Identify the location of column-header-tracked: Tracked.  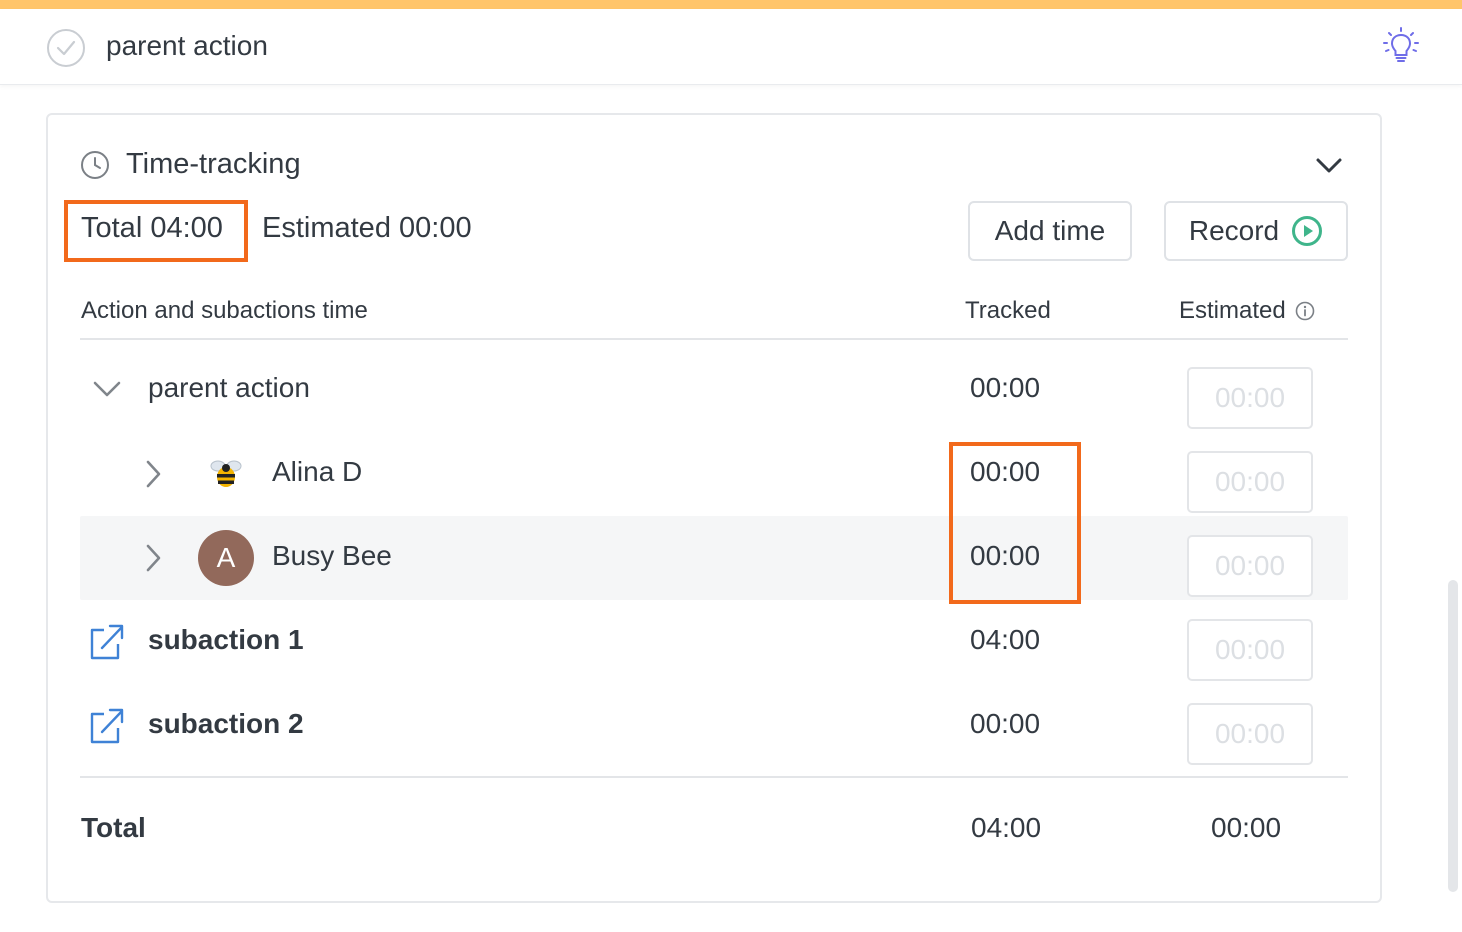
(1008, 310).